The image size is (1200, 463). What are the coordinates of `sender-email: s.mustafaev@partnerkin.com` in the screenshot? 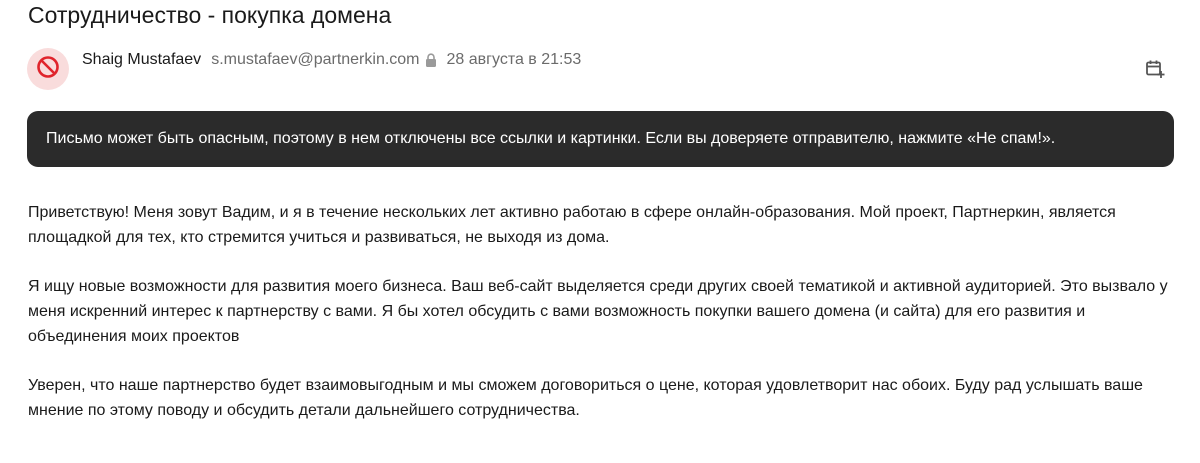 It's located at (315, 60).